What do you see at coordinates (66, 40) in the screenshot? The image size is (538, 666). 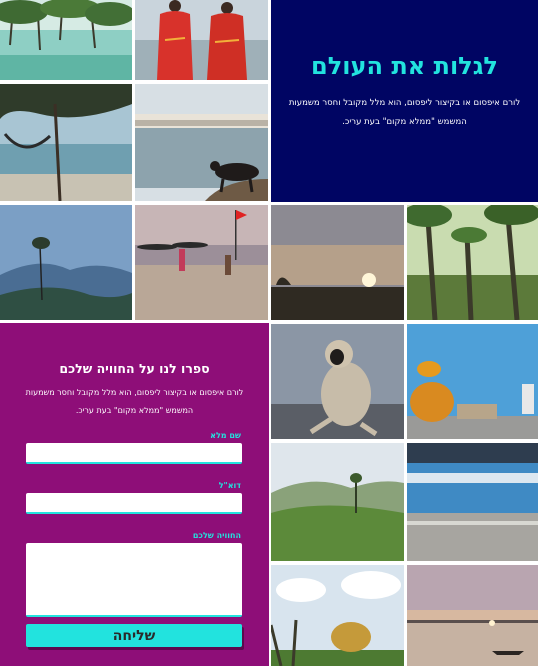 I see `photo-mangrove-beach` at bounding box center [66, 40].